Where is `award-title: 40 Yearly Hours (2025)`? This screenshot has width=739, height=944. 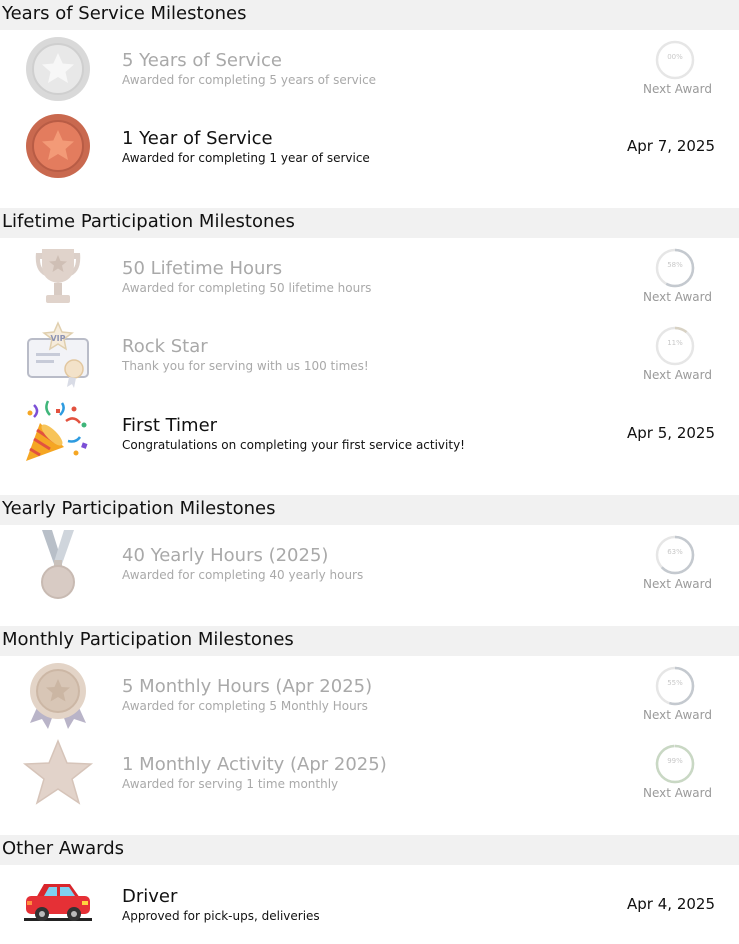 award-title: 40 Yearly Hours (2025) is located at coordinates (225, 555).